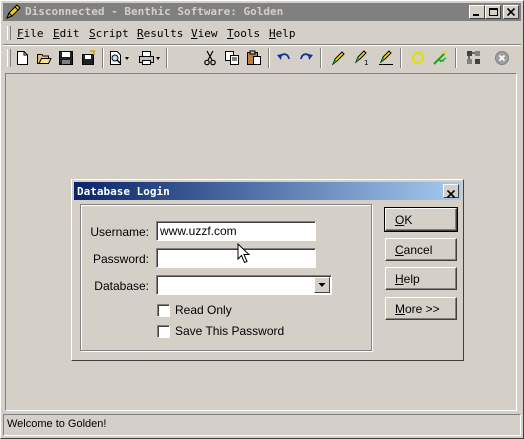 The image size is (524, 439). What do you see at coordinates (254, 58) in the screenshot?
I see `paste-icon` at bounding box center [254, 58].